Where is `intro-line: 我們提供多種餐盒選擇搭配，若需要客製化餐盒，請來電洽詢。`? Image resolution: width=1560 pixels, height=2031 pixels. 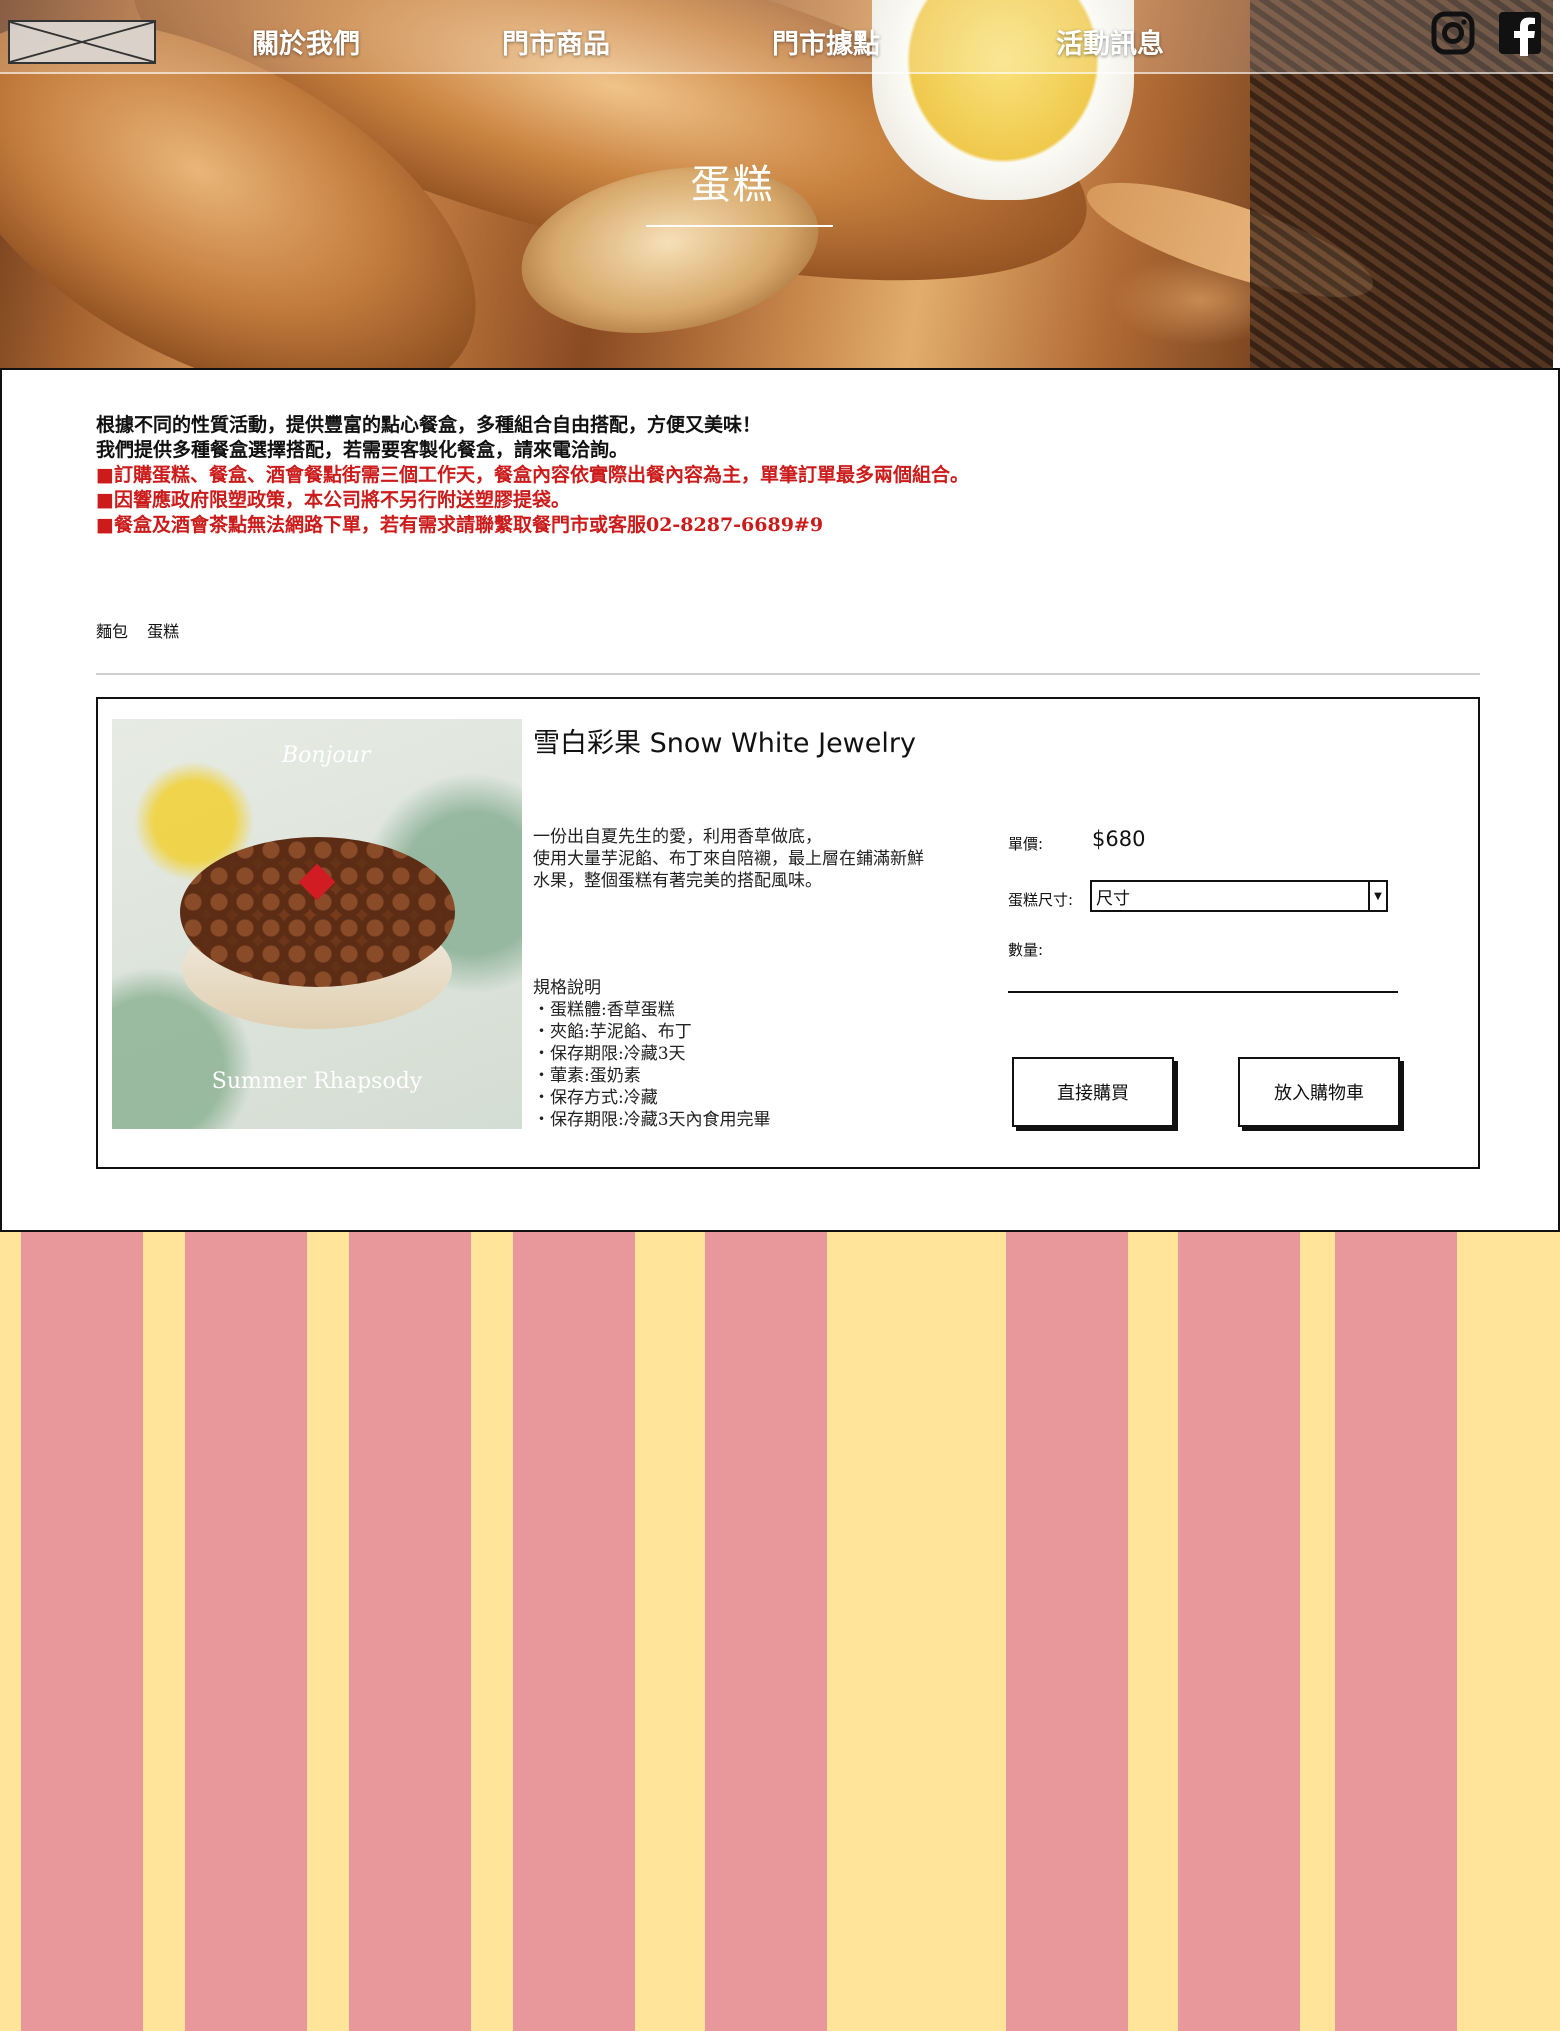
intro-line: 我們提供多種餐盒選擇搭配，若需要客製化餐盒，請來電洽詢。 is located at coordinates (362, 450).